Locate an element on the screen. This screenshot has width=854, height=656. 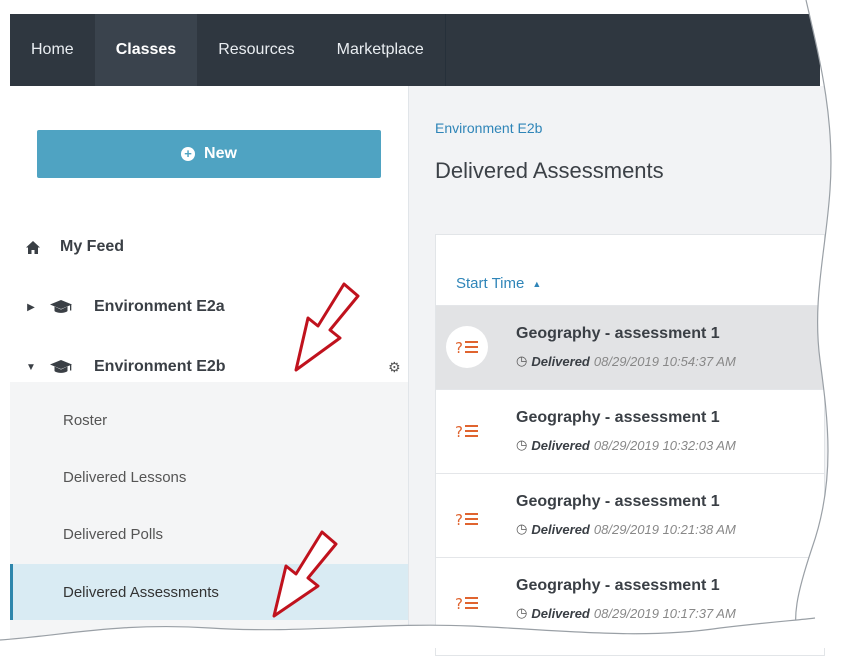
assessment-meta: ◷ Delivered 08/29/2019 10:32:03 AM is located at coordinates (626, 445).